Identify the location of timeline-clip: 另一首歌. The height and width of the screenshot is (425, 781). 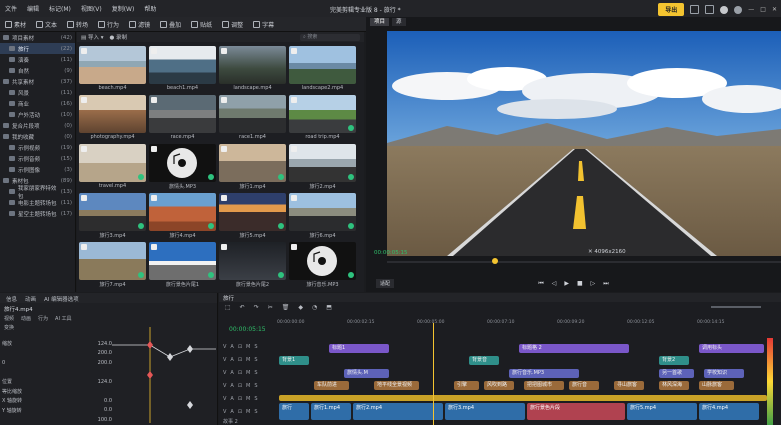
(676, 373).